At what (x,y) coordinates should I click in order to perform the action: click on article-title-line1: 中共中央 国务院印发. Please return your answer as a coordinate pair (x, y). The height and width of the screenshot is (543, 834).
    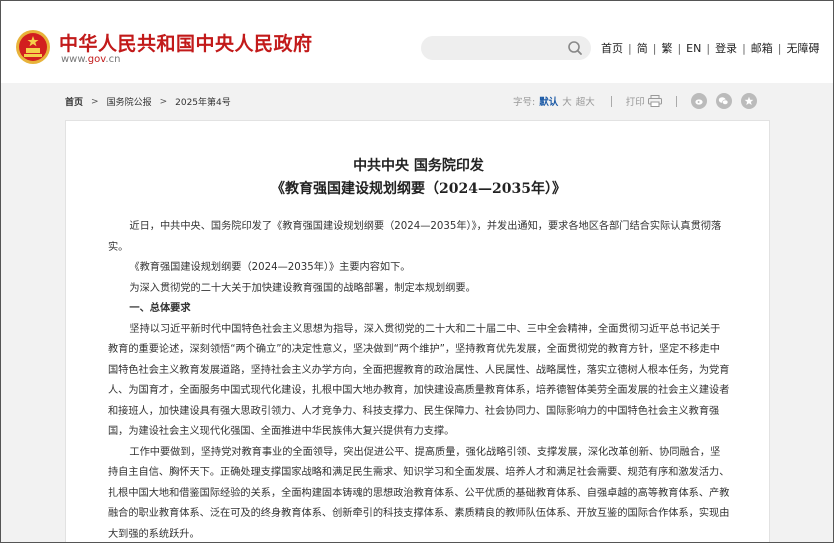
    Looking at the image, I should click on (418, 166).